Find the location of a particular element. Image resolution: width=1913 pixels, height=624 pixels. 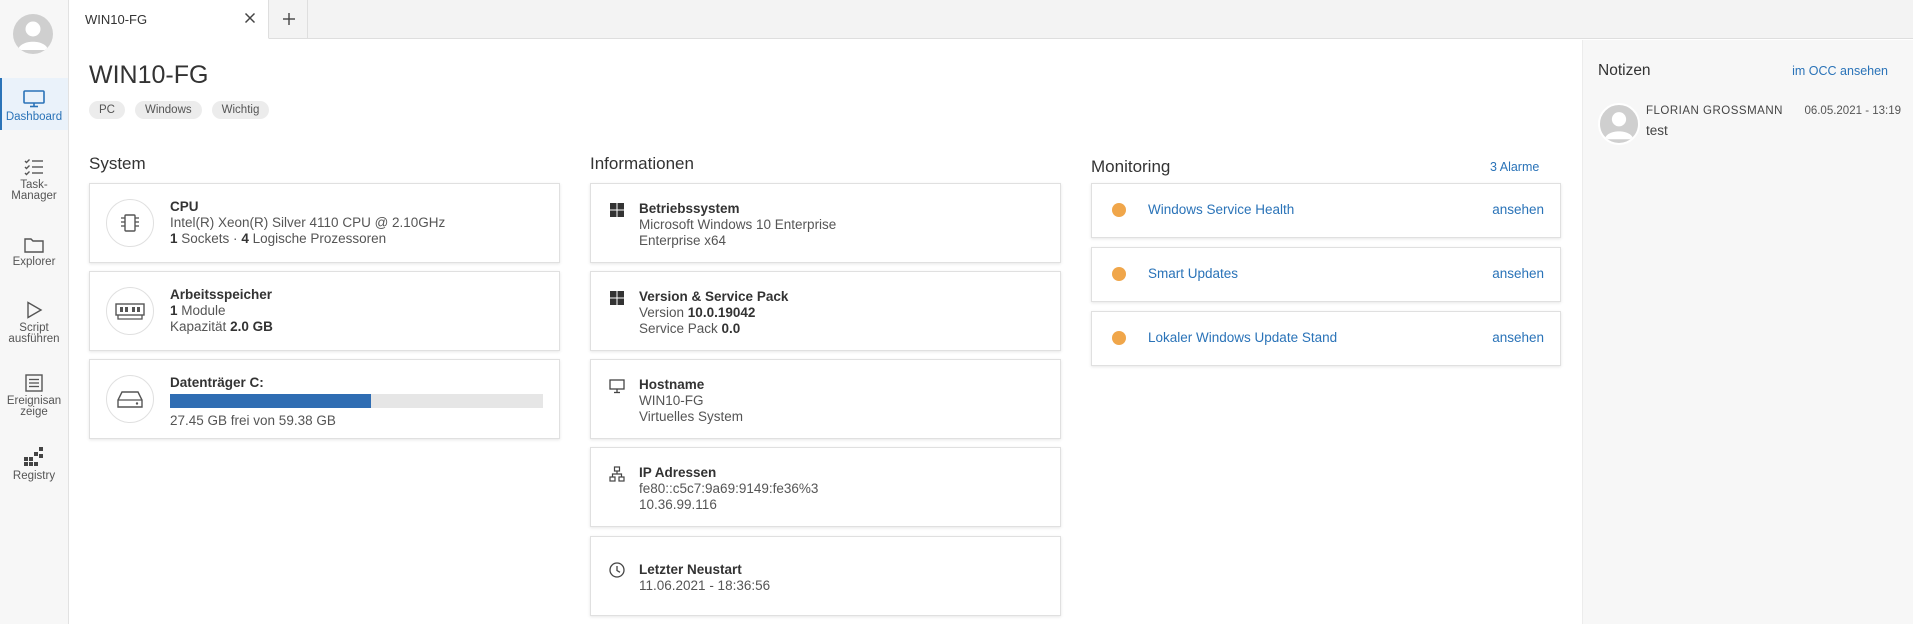

version-line: Version 10.0.19042 is located at coordinates (841, 313).